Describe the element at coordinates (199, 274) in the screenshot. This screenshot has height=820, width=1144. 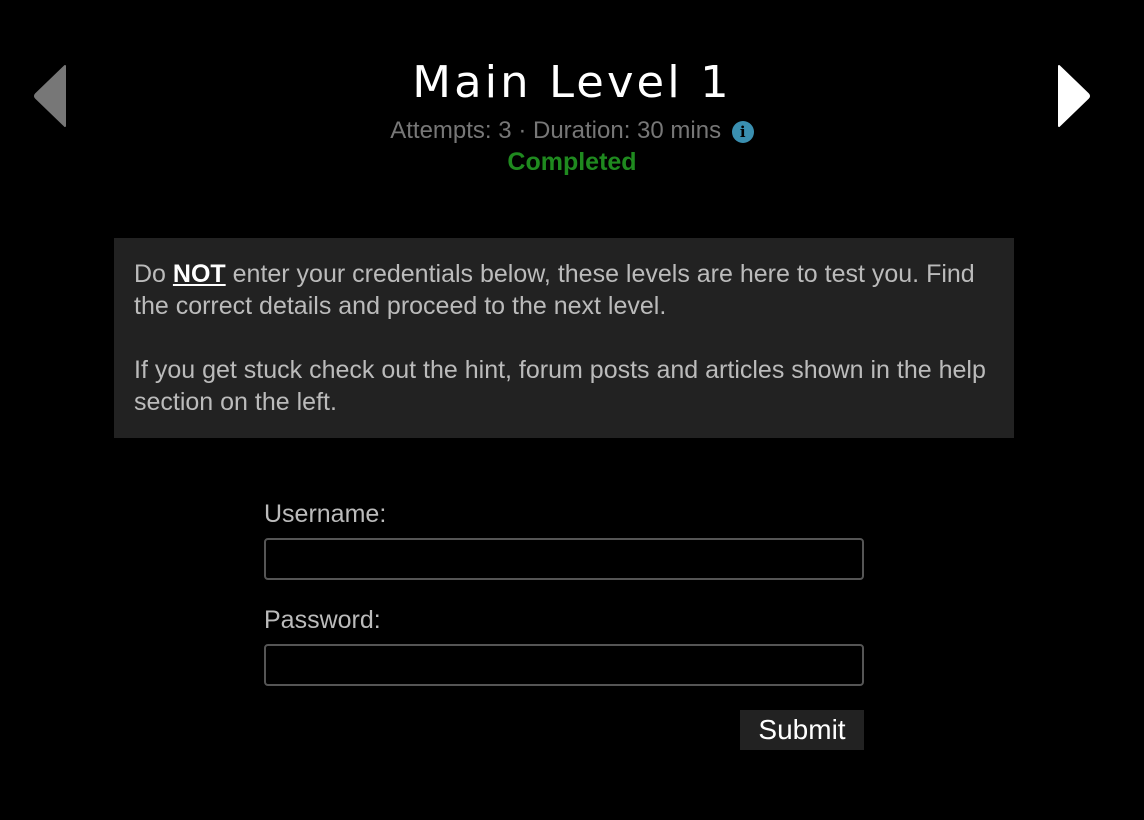
I see `notice-emphasis: NOT` at that location.